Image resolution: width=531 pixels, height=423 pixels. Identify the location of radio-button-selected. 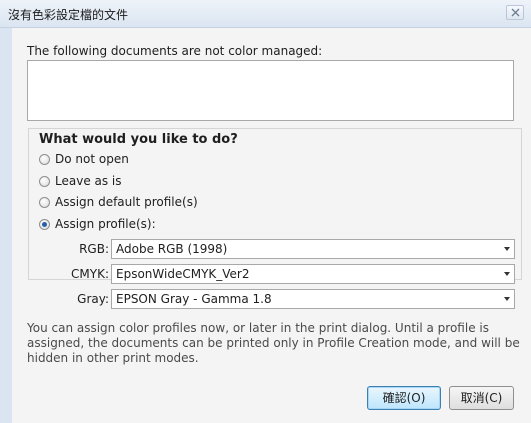
(44, 224).